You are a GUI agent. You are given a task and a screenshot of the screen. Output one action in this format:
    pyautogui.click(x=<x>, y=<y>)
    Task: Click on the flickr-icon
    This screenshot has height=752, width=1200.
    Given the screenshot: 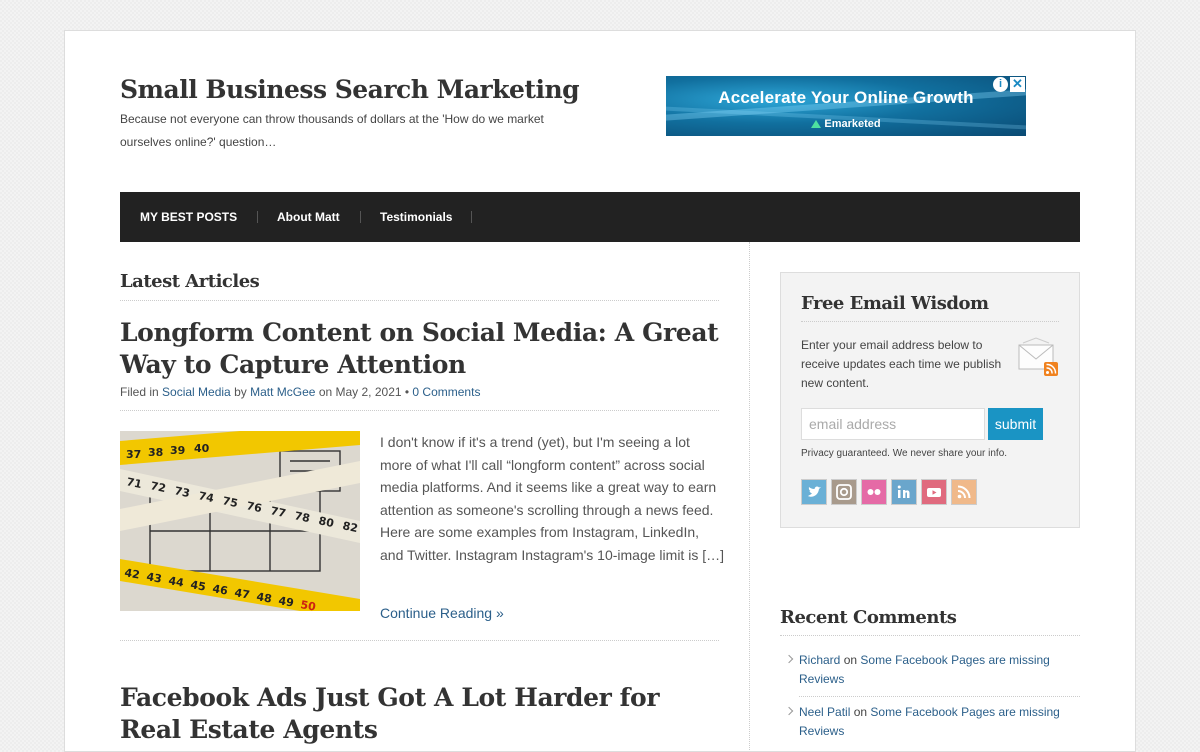 What is the action you would take?
    pyautogui.click(x=874, y=492)
    